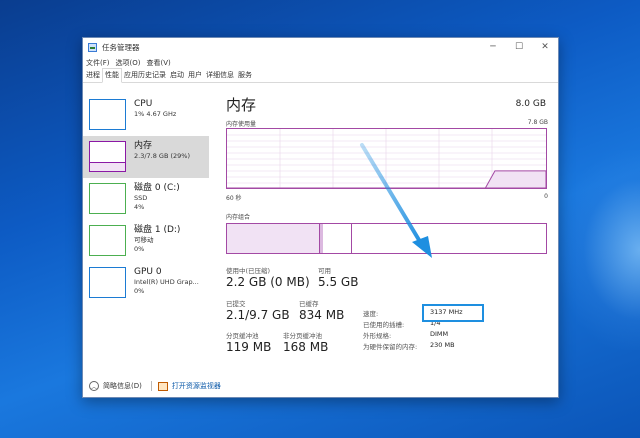  What do you see at coordinates (273, 238) in the screenshot?
I see `composition-in-use` at bounding box center [273, 238].